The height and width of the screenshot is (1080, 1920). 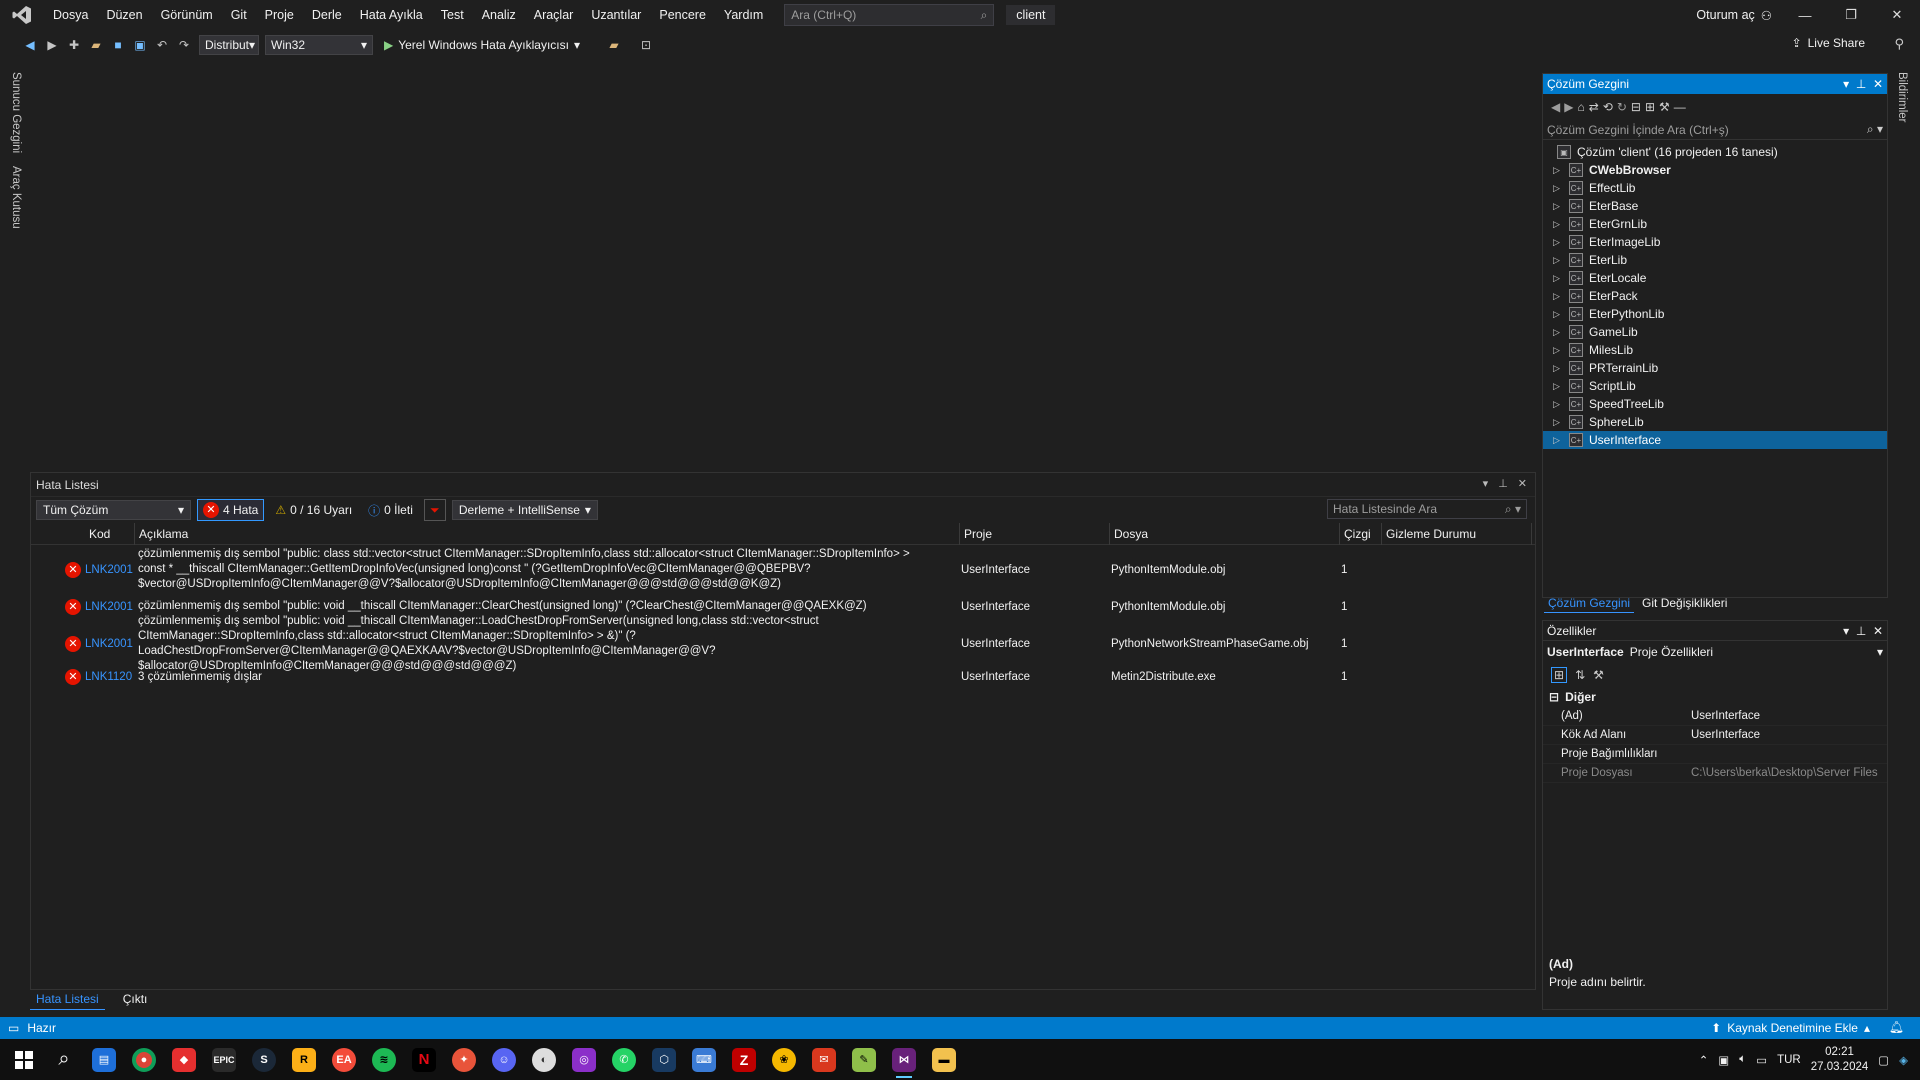 I want to click on tab-error-list: Hata Listesi, so click(x=67, y=1000).